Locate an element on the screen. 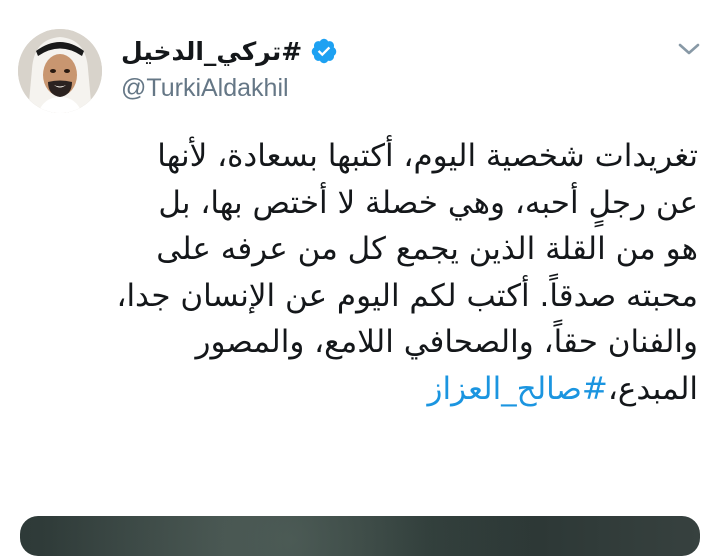 This screenshot has height=556, width=720. verified-badge-icon is located at coordinates (324, 51).